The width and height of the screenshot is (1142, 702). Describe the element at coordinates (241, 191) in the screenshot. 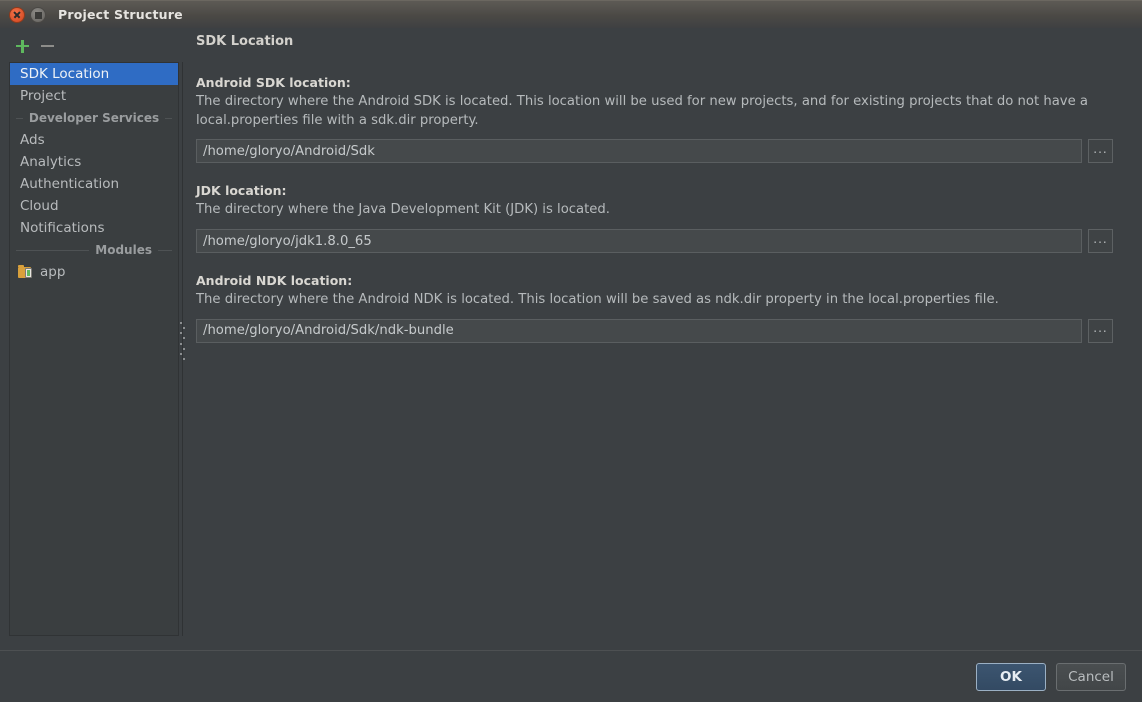

I see `field-label: JDK location:` at that location.